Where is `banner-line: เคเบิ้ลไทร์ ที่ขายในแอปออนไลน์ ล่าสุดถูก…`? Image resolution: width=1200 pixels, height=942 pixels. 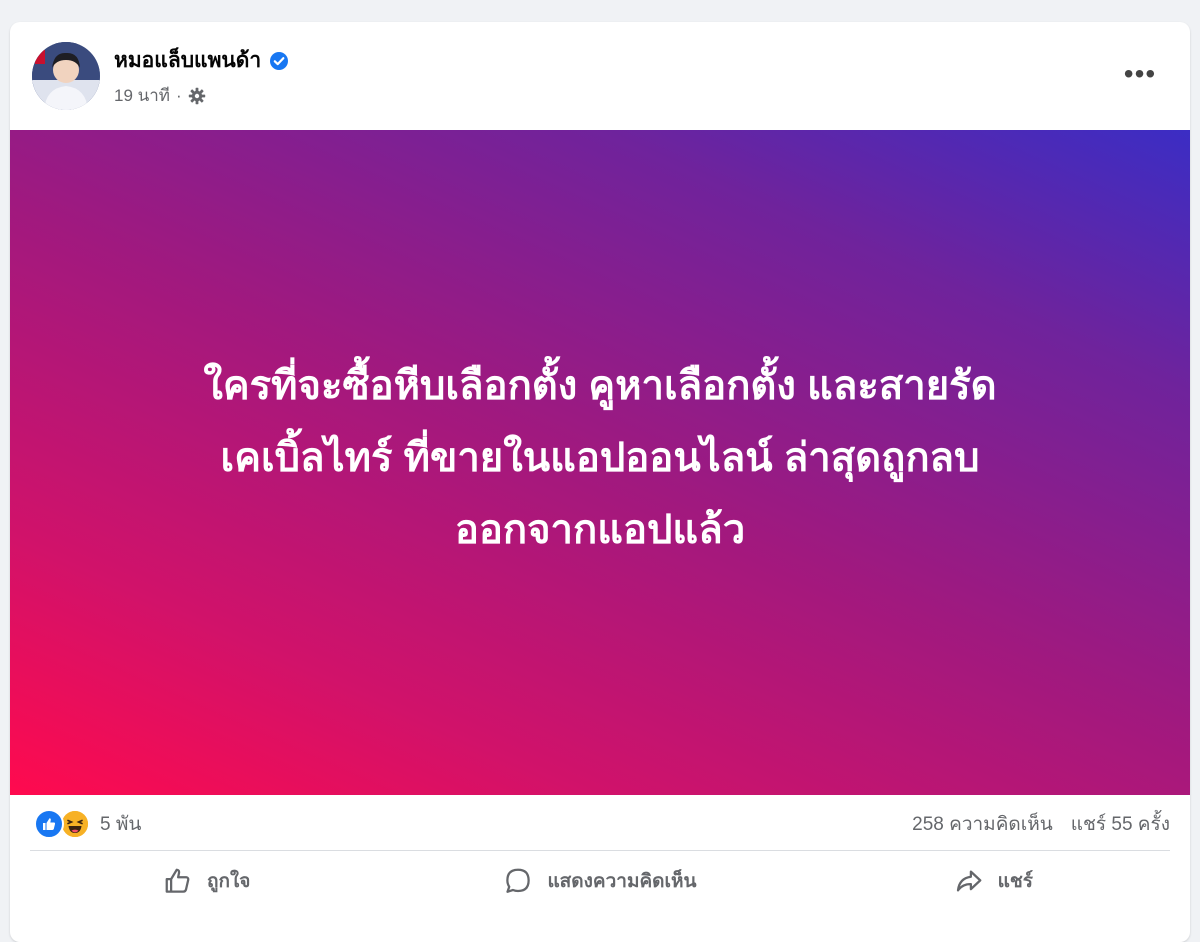
banner-line: เคเบิ้ลไทร์ ที่ขายในแอปออนไลน์ ล่าสุดถูก… is located at coordinates (600, 457).